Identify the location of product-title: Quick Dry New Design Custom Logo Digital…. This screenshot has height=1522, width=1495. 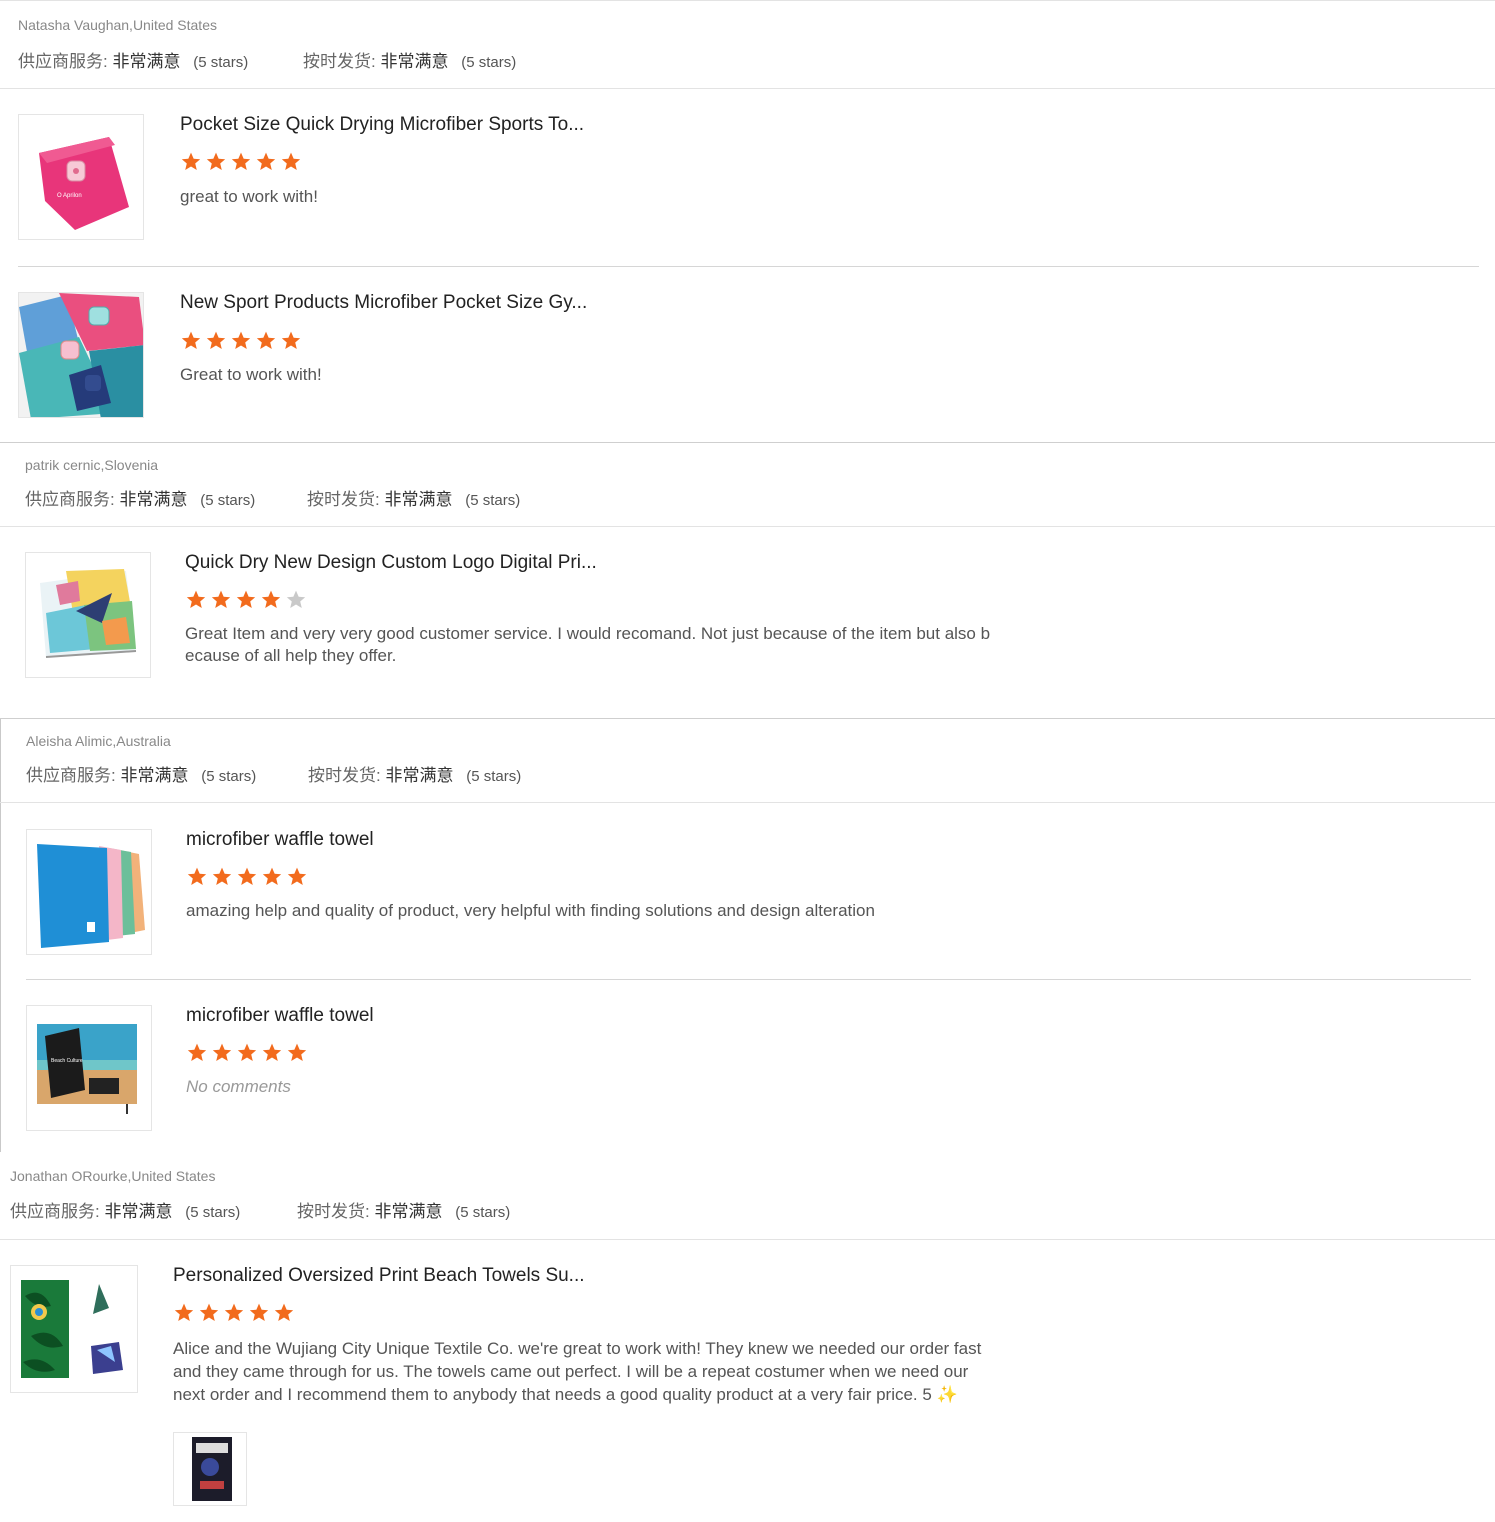
(391, 563).